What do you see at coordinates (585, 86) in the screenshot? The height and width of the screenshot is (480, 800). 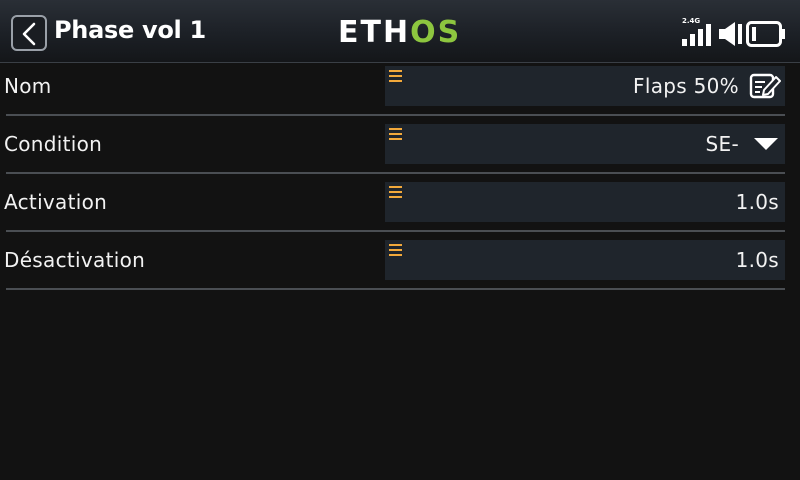 I see `name-field: Flaps 50%` at bounding box center [585, 86].